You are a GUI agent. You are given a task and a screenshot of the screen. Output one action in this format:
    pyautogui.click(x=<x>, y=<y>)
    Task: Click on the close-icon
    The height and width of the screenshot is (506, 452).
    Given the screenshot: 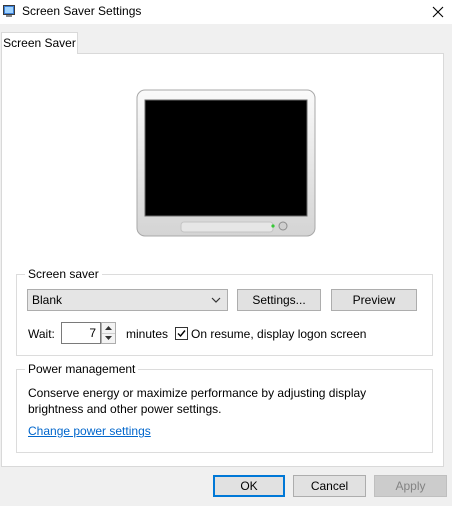 What is the action you would take?
    pyautogui.click(x=438, y=12)
    